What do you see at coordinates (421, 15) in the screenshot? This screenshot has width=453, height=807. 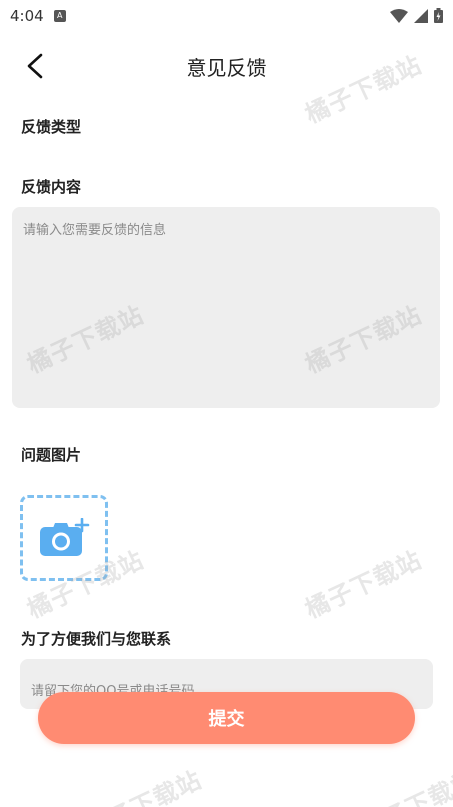 I see `signal-icon` at bounding box center [421, 15].